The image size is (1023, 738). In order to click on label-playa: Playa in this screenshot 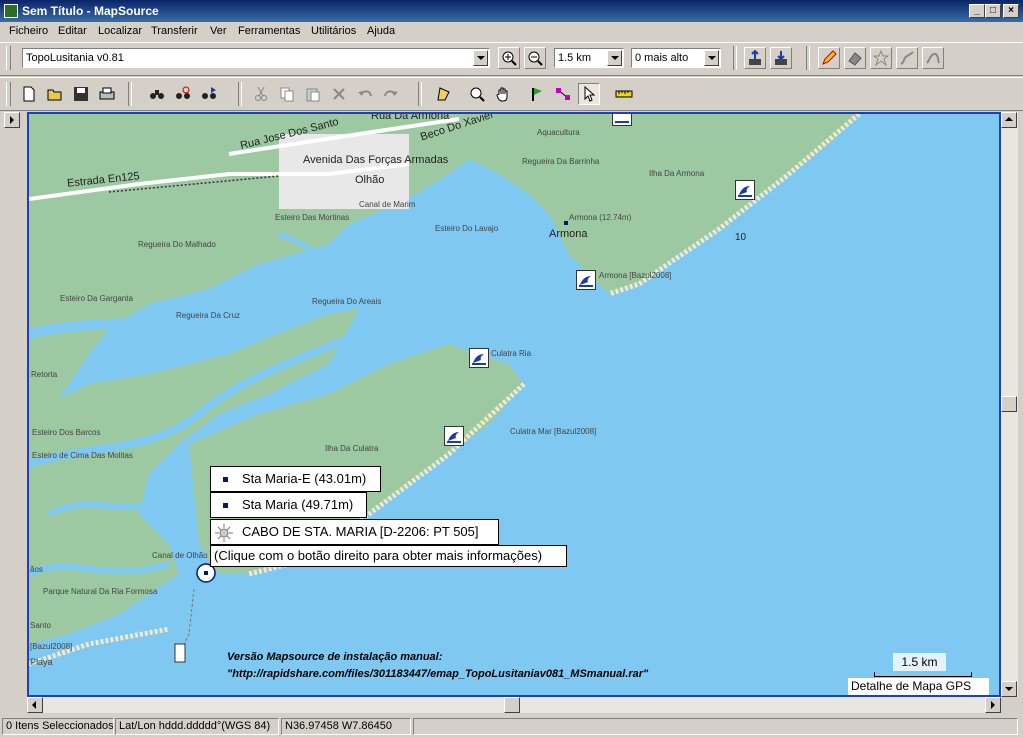, I will do `click(41, 662)`.